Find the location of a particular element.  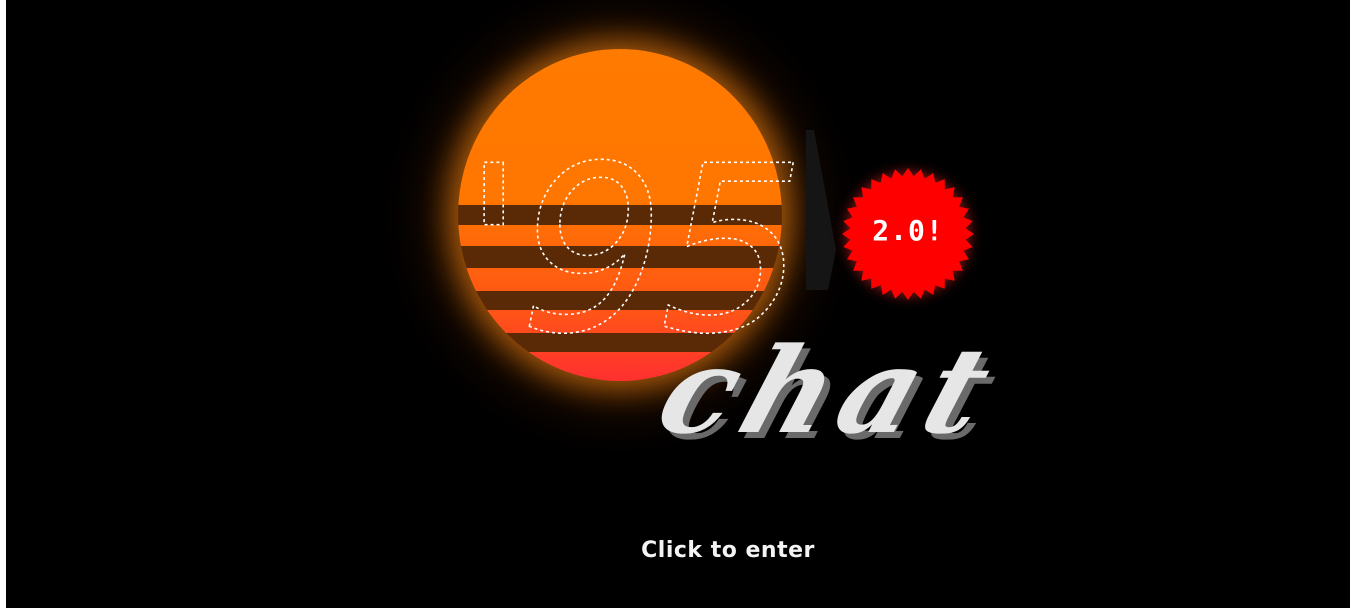

logo-chat-wordmark: chat chat is located at coordinates (833, 393).